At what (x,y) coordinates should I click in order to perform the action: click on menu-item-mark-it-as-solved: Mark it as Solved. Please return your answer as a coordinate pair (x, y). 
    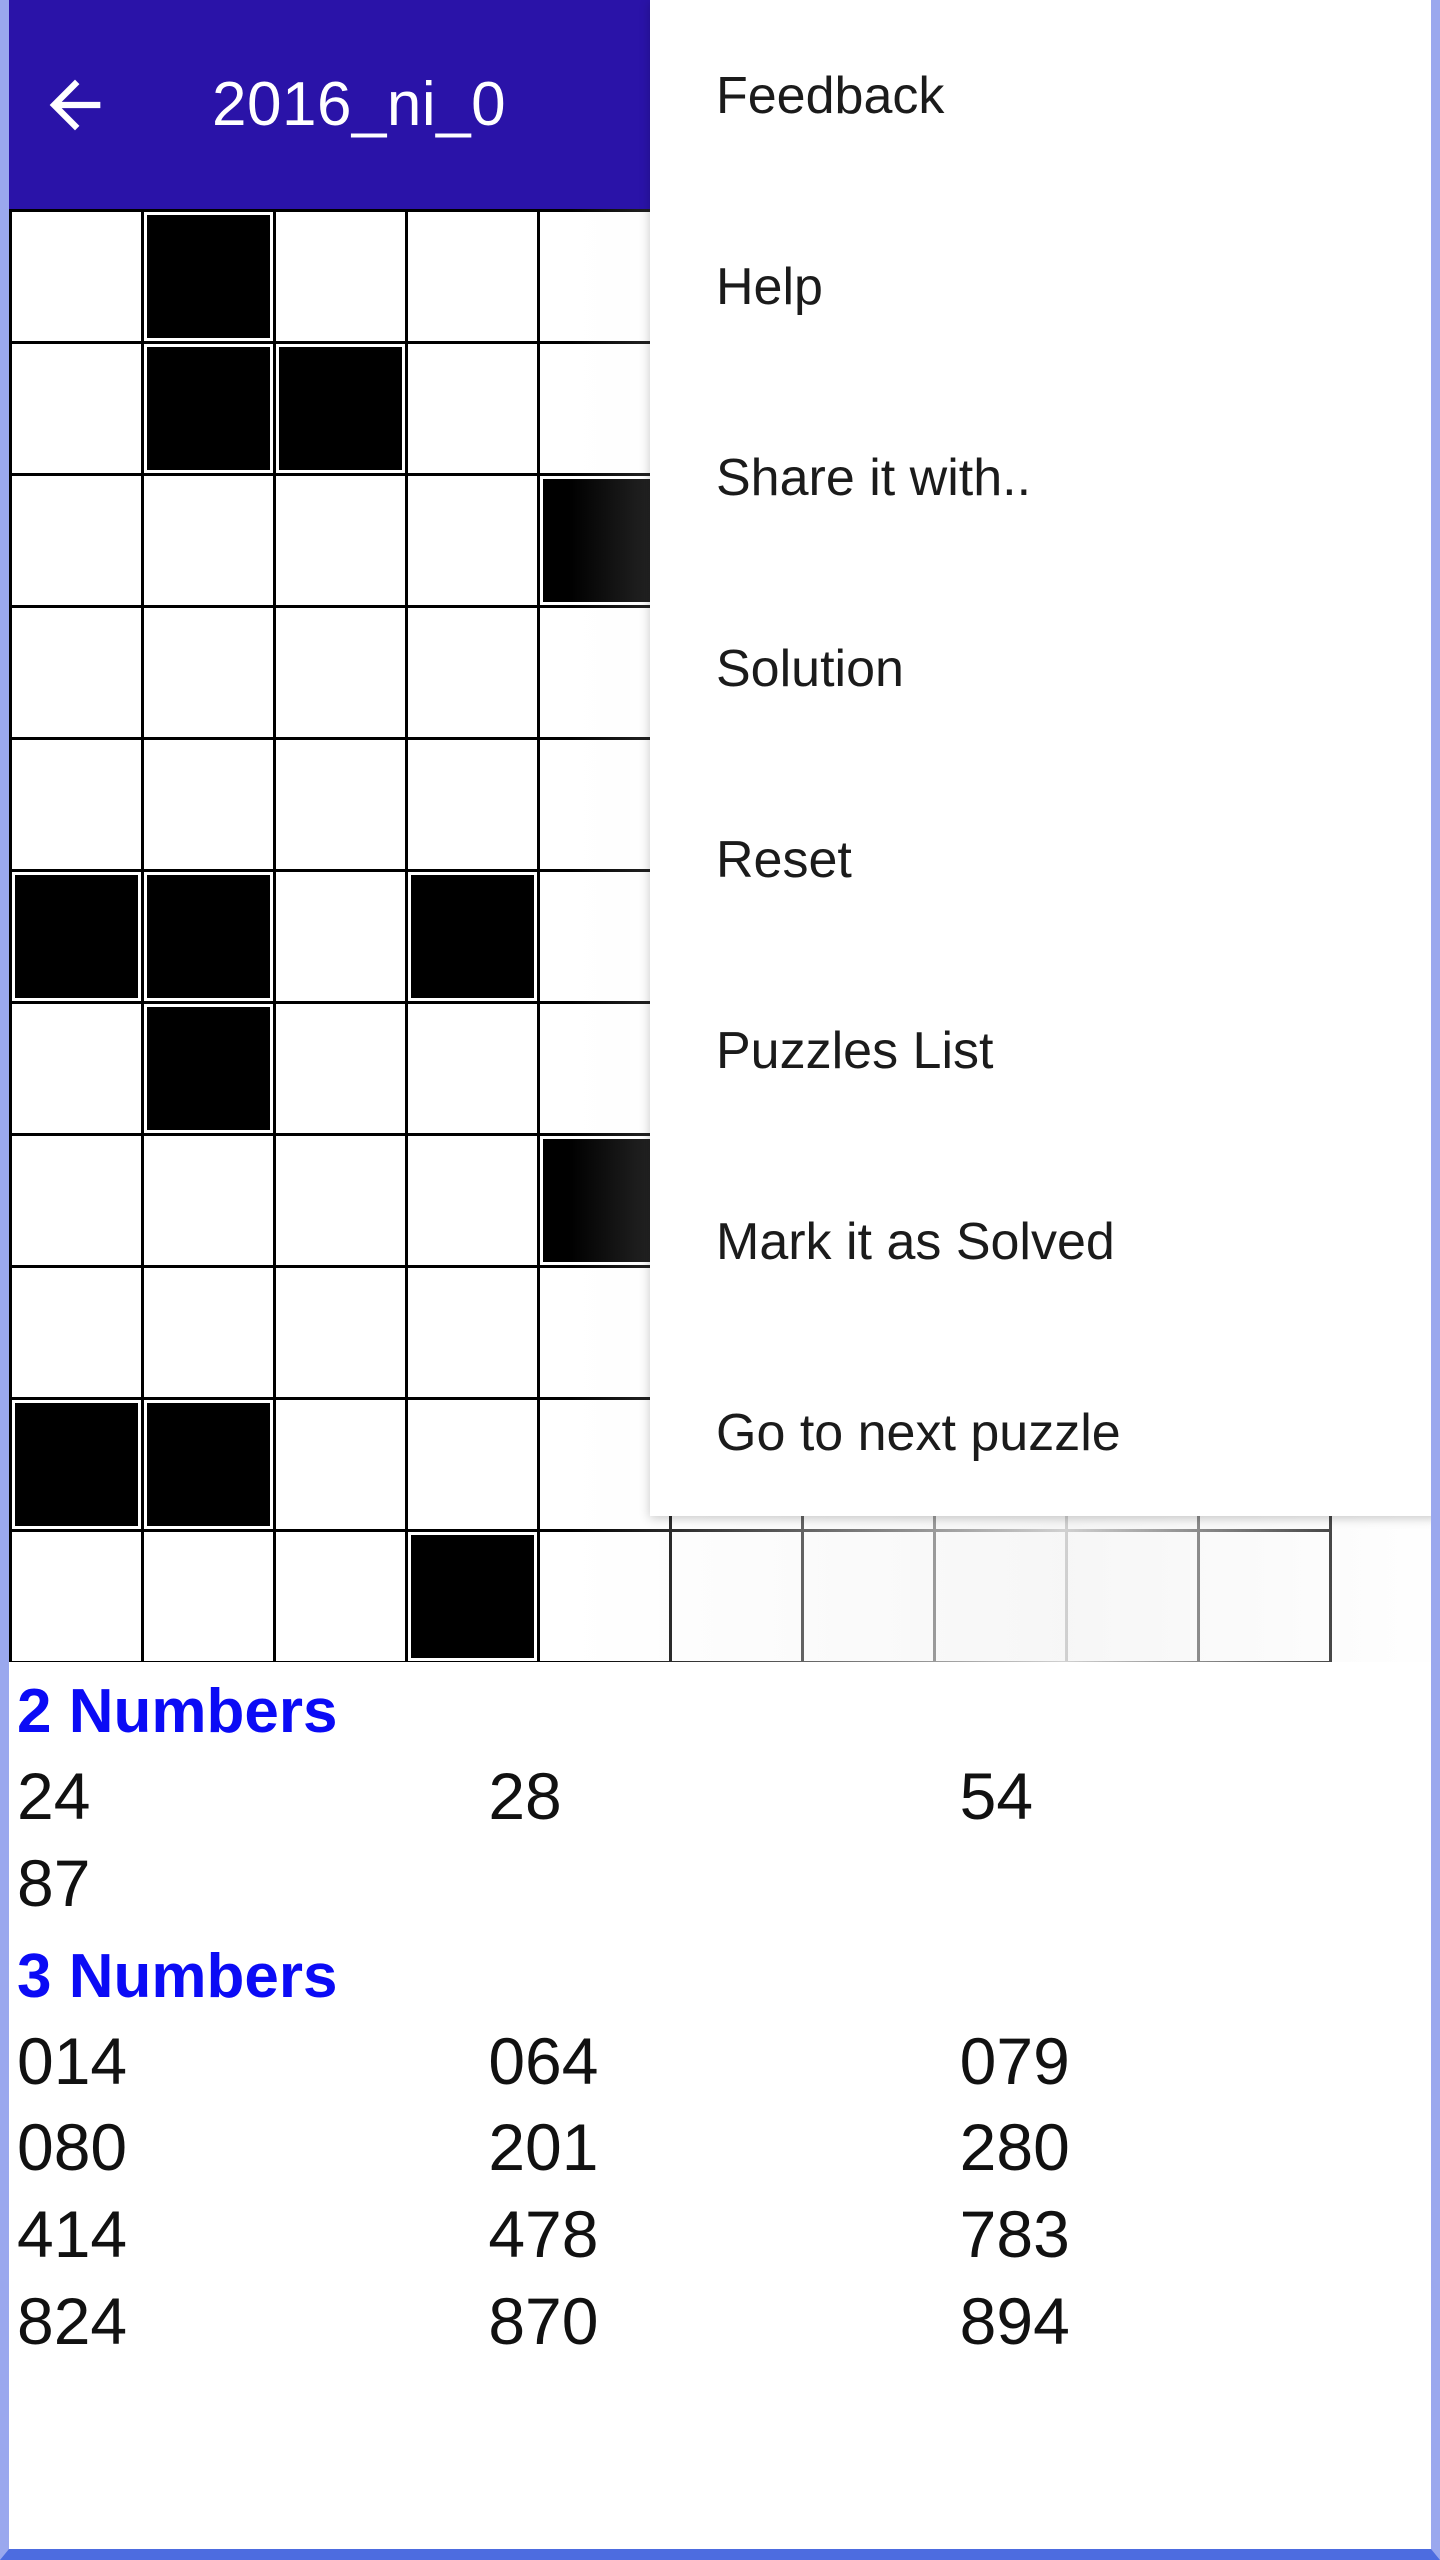
    Looking at the image, I should click on (1040, 1241).